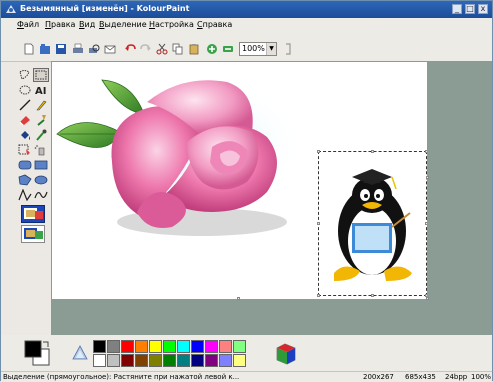 This screenshot has height=382, width=493. What do you see at coordinates (197, 360) in the screenshot?
I see `palette-swatch-navy` at bounding box center [197, 360].